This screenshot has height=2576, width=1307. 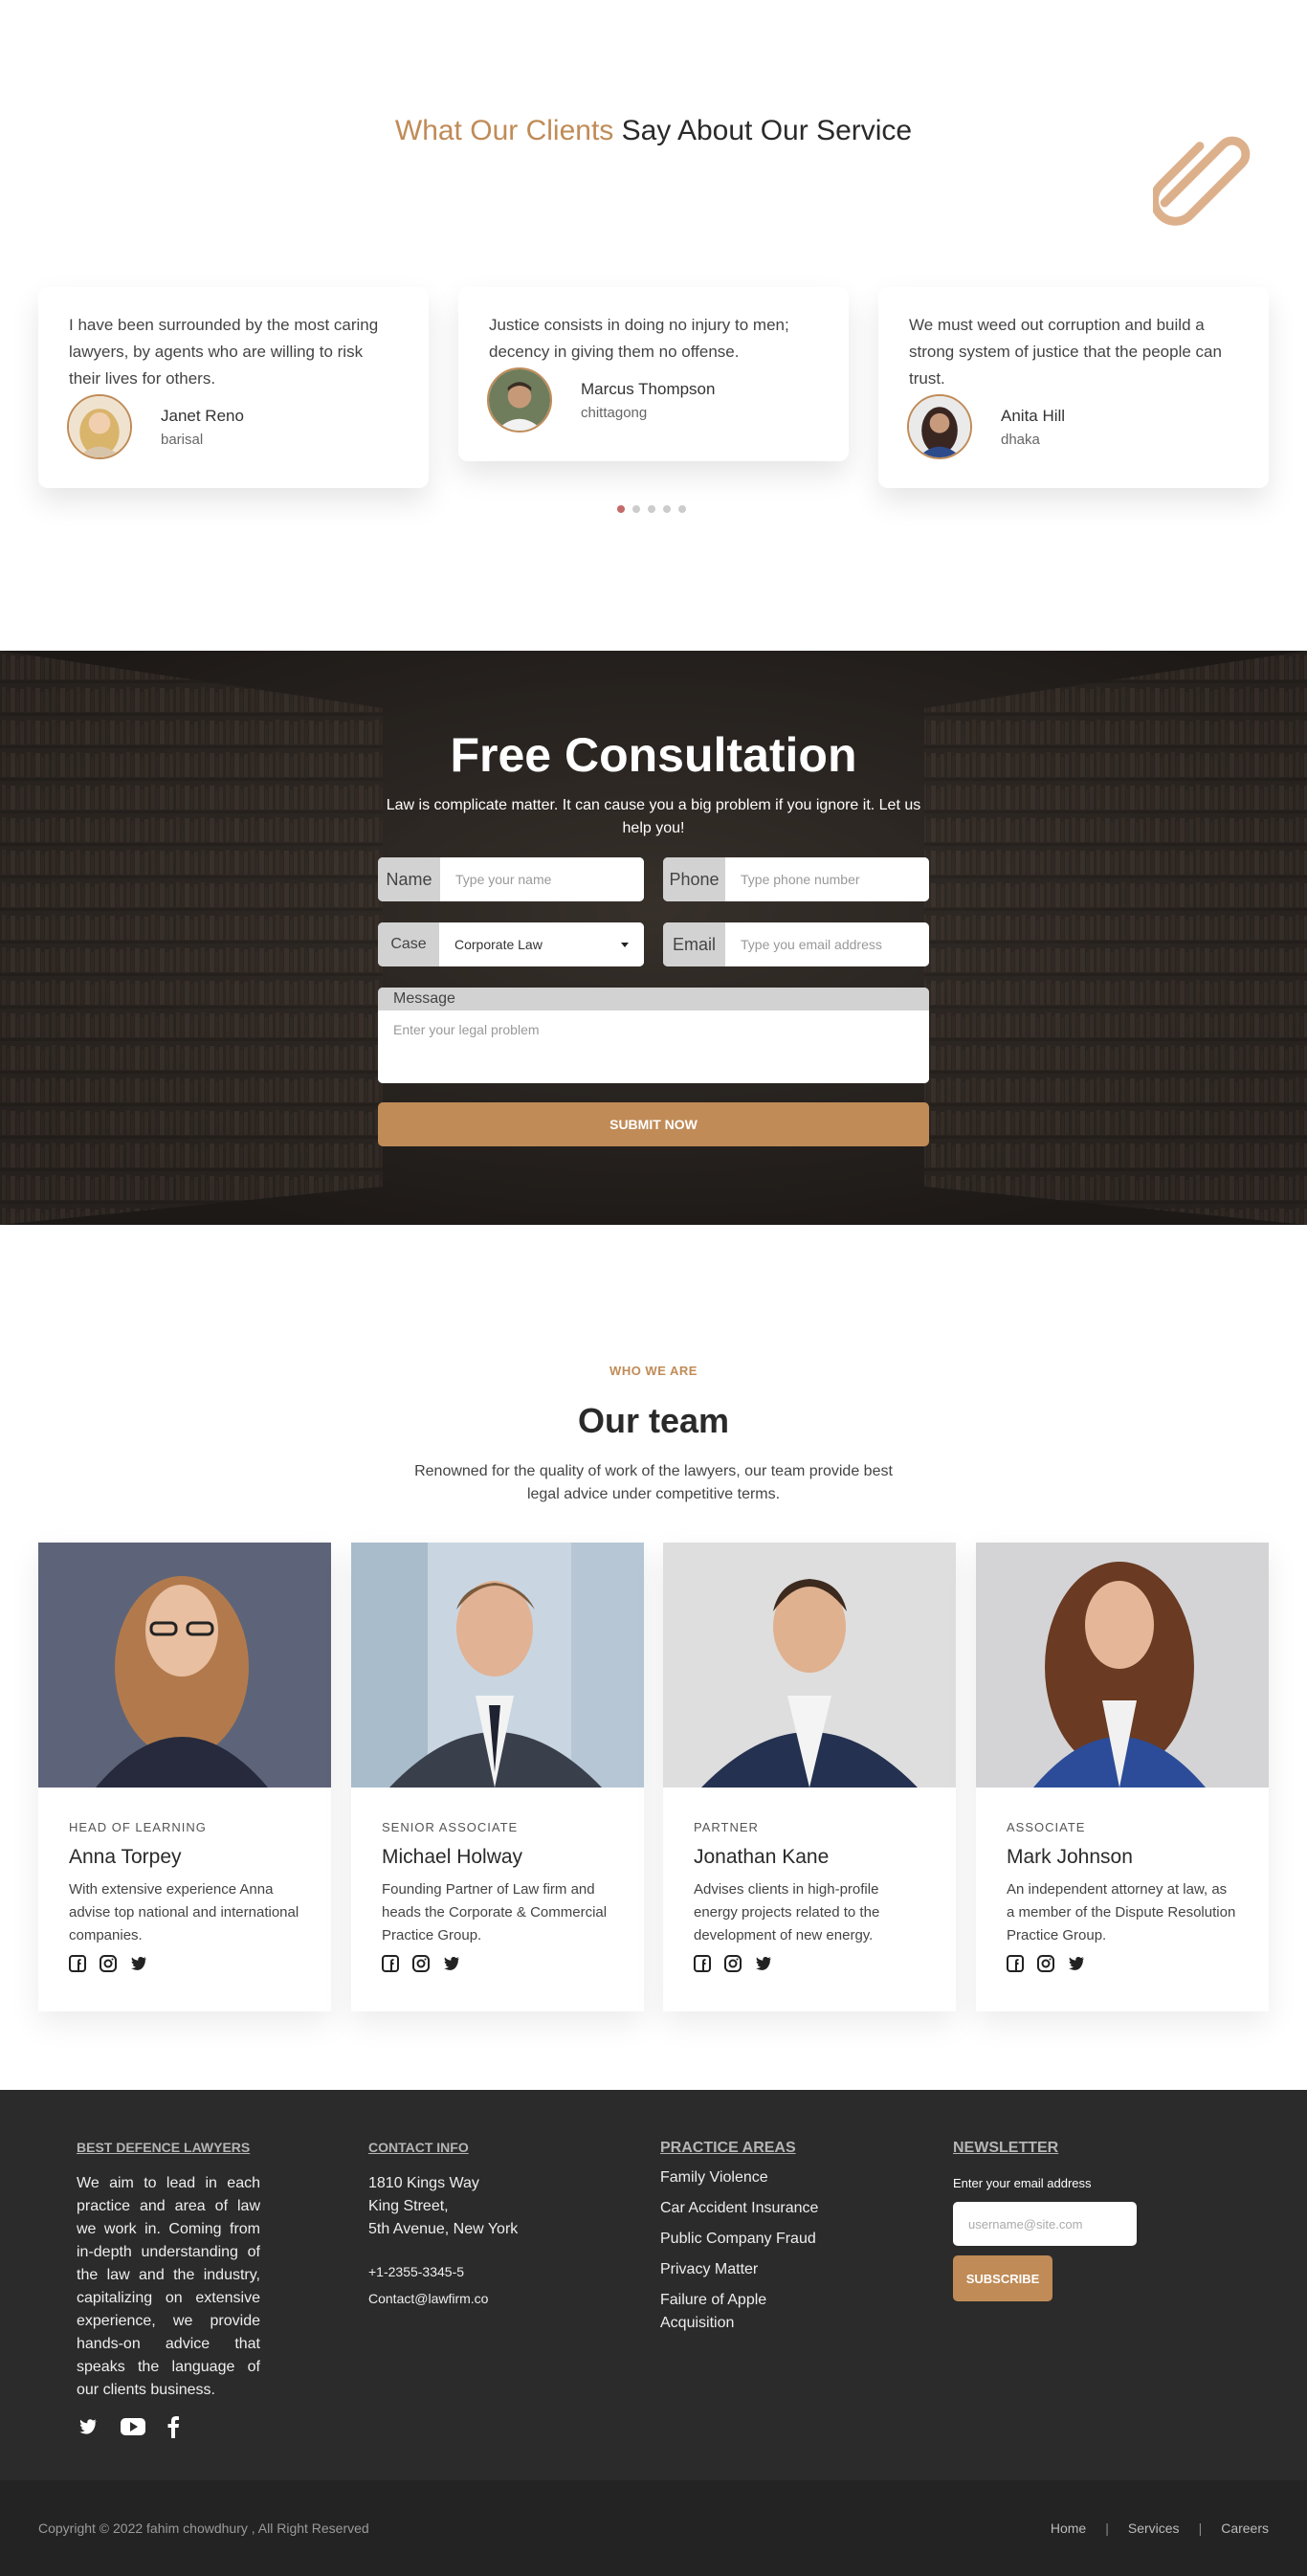 What do you see at coordinates (723, 2312) in the screenshot?
I see `practice-area-link: Failure of Apple Acquisition` at bounding box center [723, 2312].